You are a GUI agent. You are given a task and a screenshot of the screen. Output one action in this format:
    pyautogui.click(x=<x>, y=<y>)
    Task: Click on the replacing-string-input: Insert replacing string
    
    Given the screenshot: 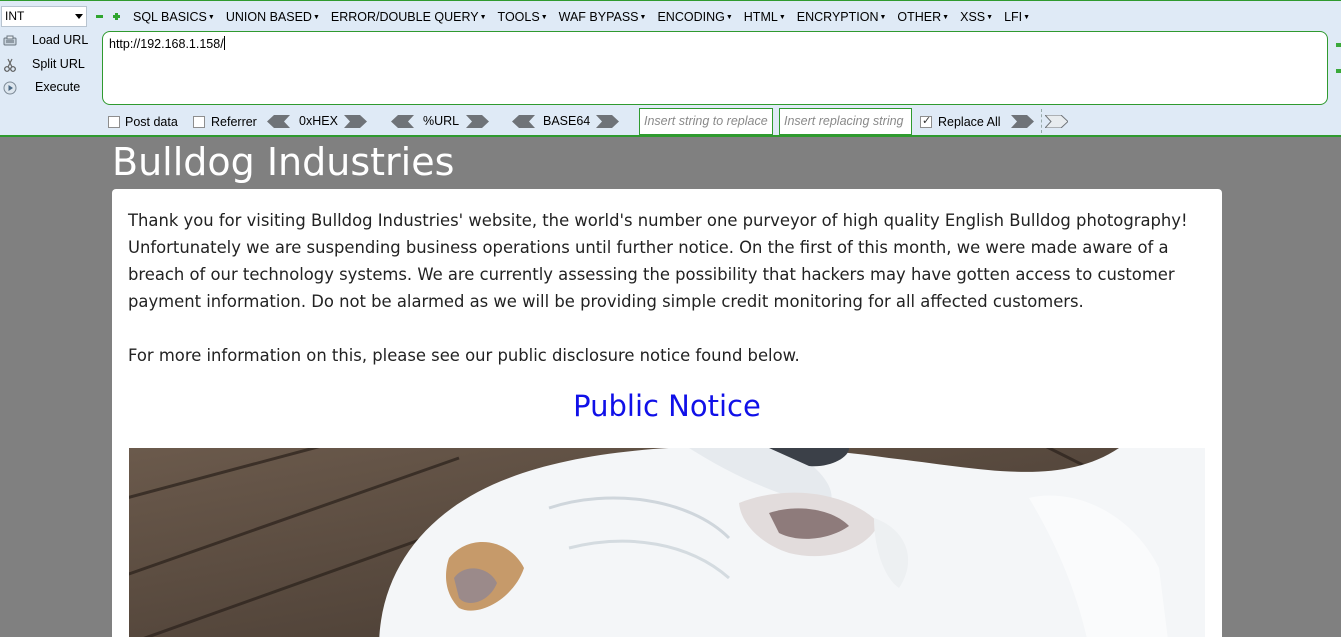 What is the action you would take?
    pyautogui.click(x=845, y=121)
    